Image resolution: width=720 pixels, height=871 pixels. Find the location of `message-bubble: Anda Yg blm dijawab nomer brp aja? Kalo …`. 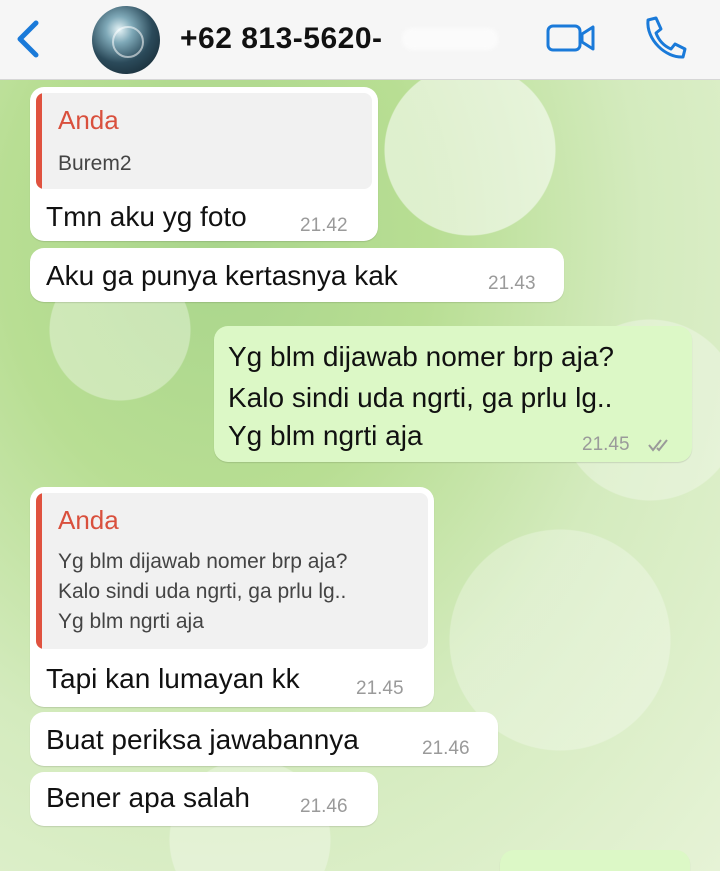

message-bubble: Anda Yg blm dijawab nomer brp aja? Kalo … is located at coordinates (232, 597).